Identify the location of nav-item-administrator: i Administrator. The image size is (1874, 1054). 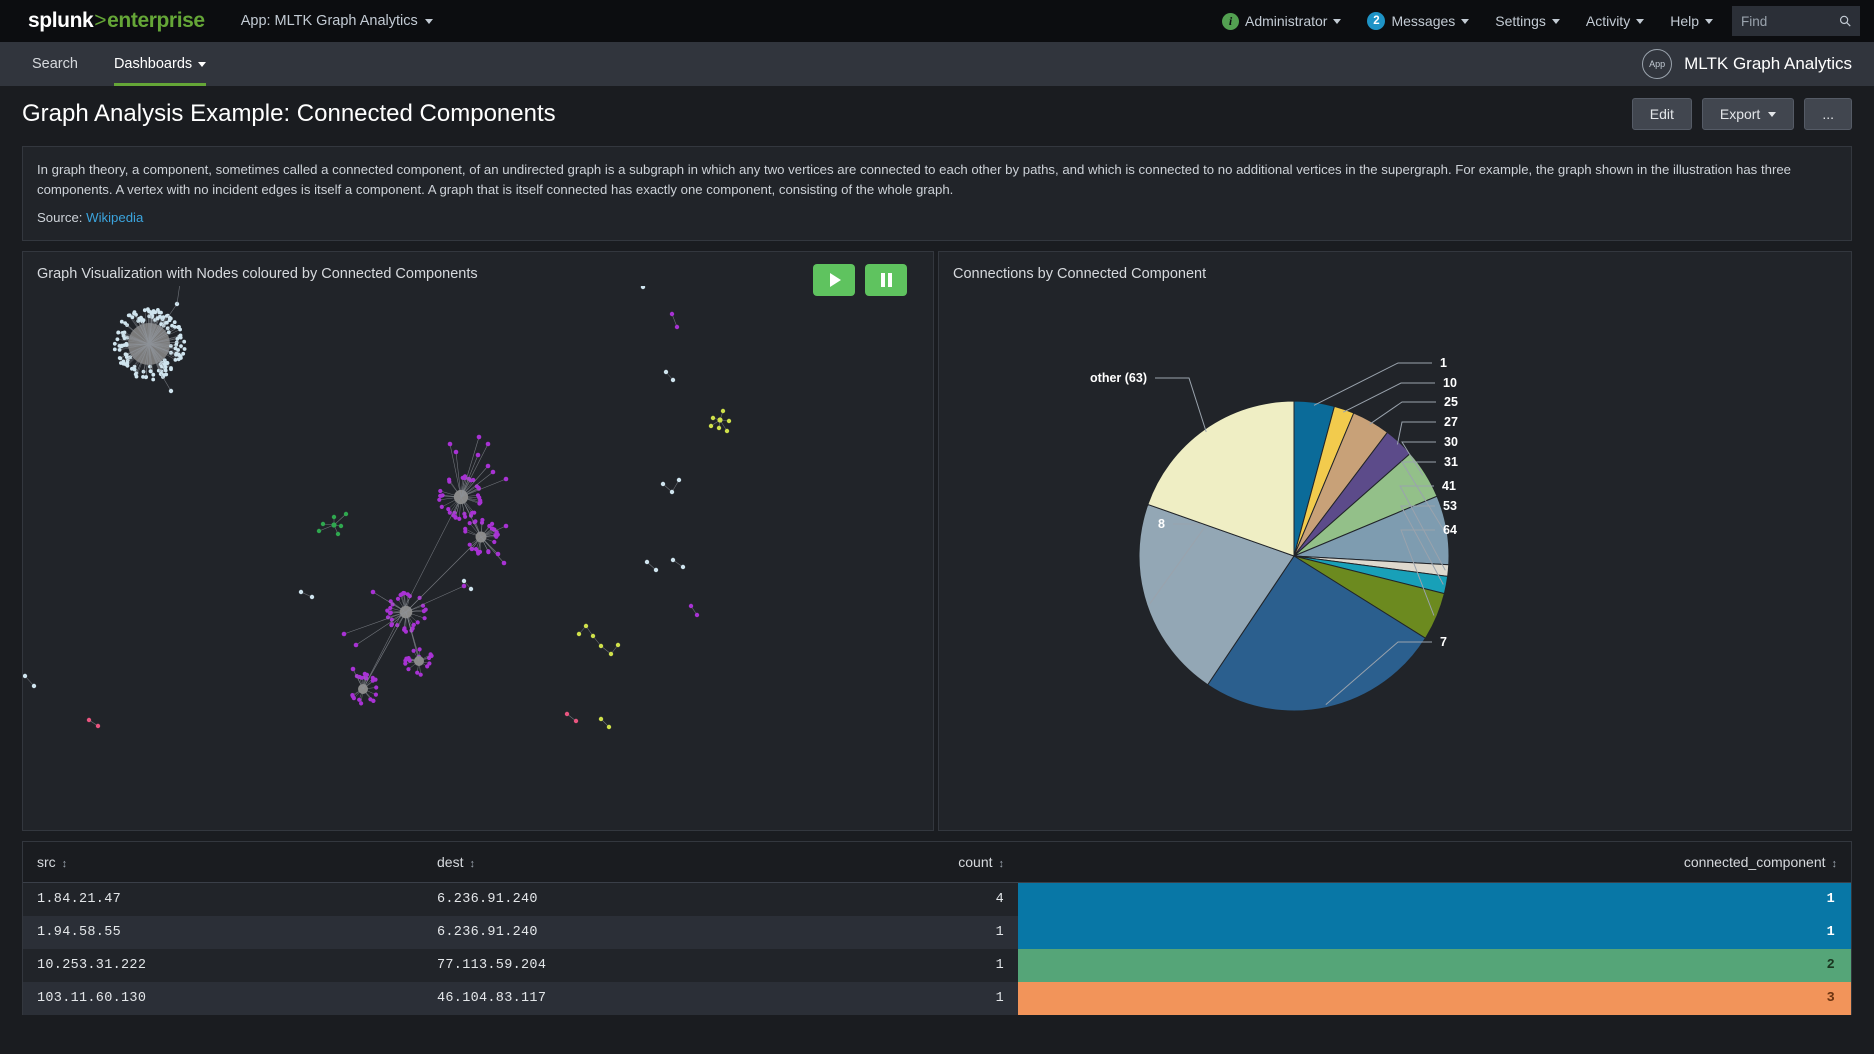
(1281, 21).